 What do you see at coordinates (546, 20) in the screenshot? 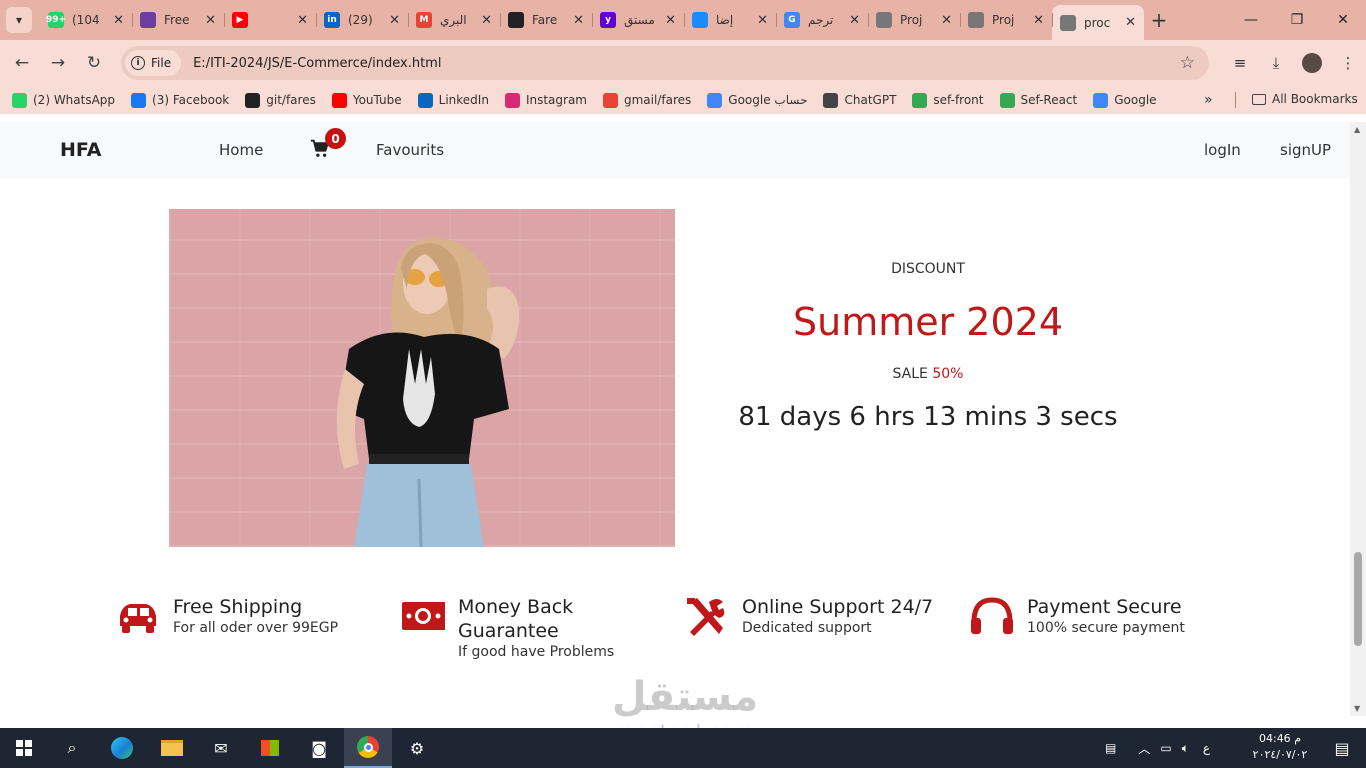
I see `browser-tab: Fare ✕` at bounding box center [546, 20].